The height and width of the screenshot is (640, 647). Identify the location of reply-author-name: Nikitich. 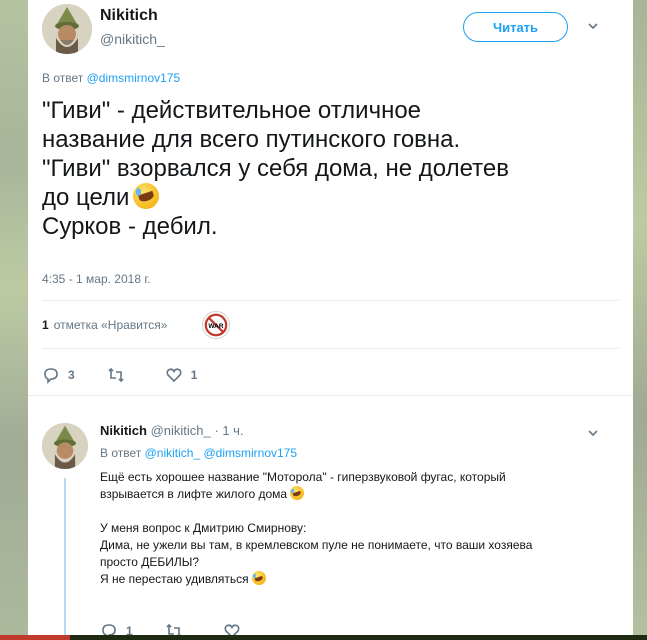
(123, 430).